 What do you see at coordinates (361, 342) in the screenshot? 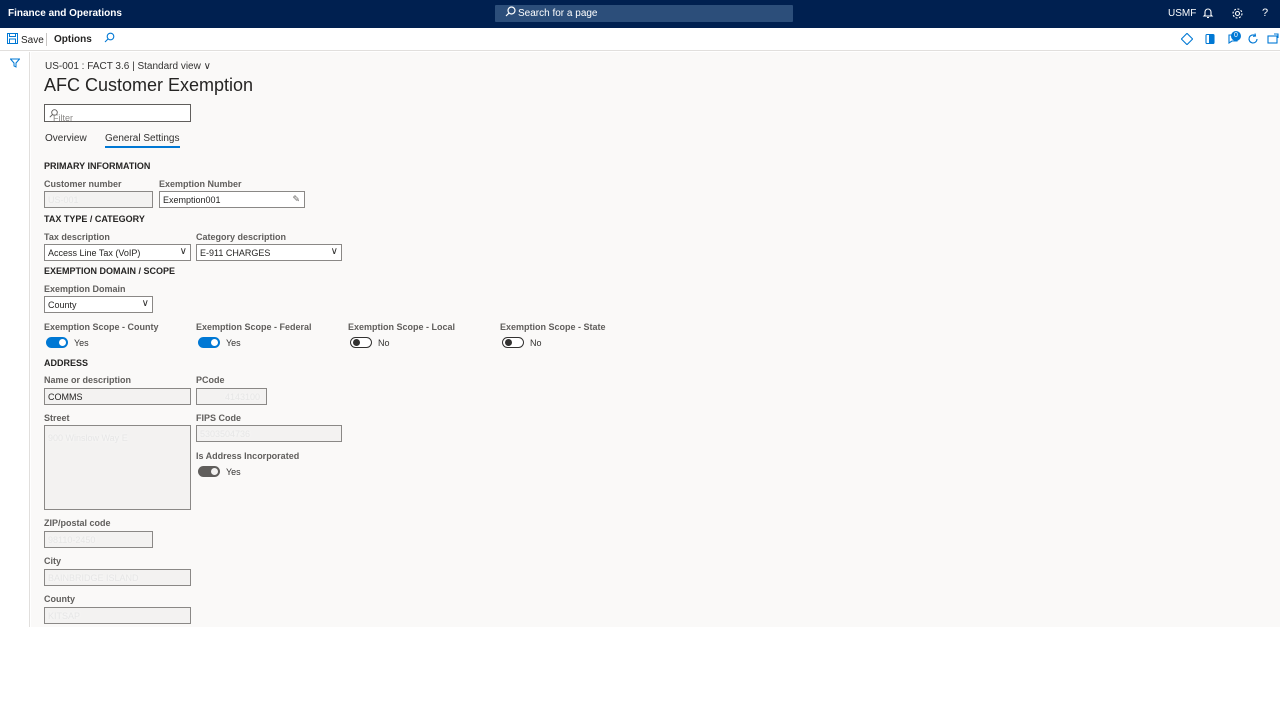
I see `scope-local-toggle` at bounding box center [361, 342].